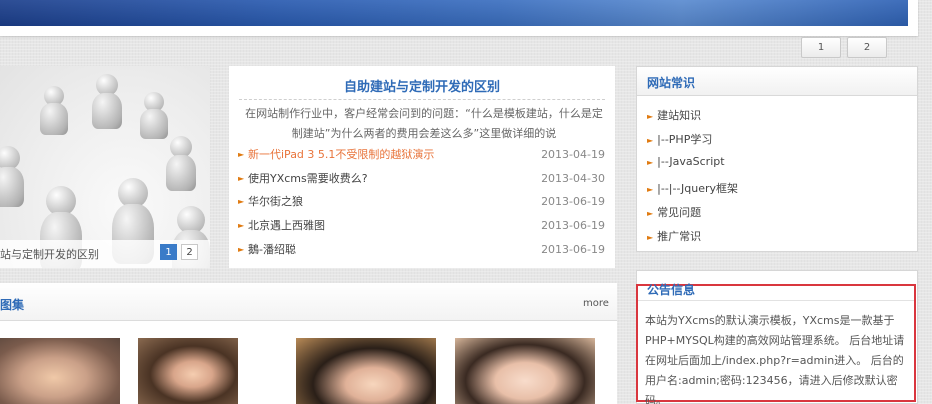 The height and width of the screenshot is (404, 932). What do you see at coordinates (189, 252) in the screenshot?
I see `slideshow-dot-2: 2` at bounding box center [189, 252].